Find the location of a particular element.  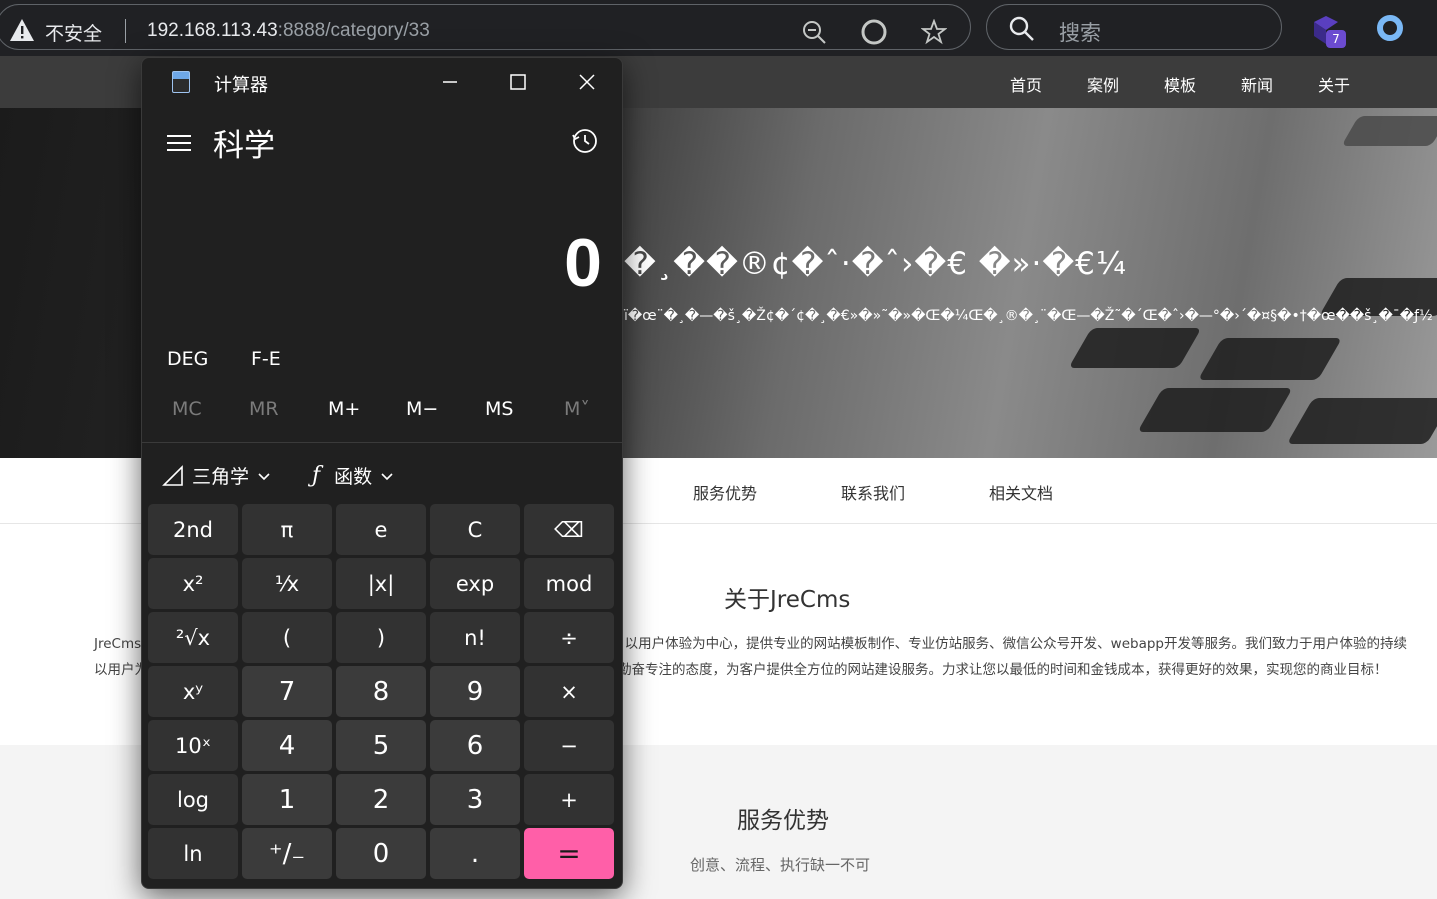

square-button: x² is located at coordinates (193, 583).